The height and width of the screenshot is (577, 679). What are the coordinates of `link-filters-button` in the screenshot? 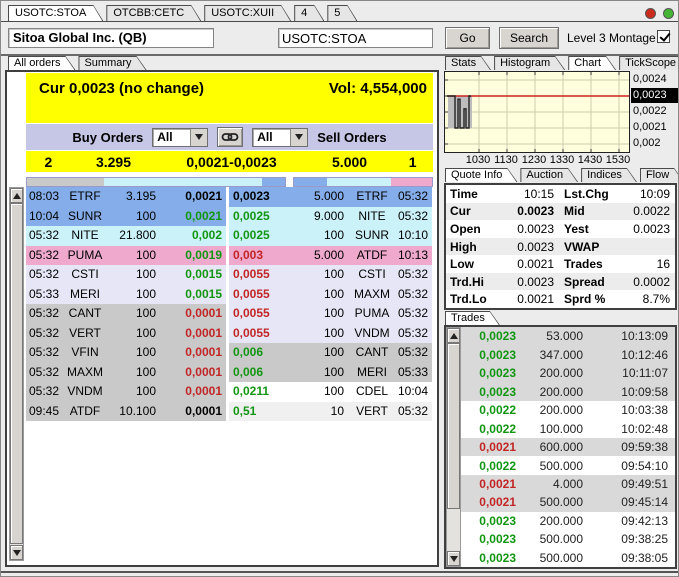 It's located at (230, 137).